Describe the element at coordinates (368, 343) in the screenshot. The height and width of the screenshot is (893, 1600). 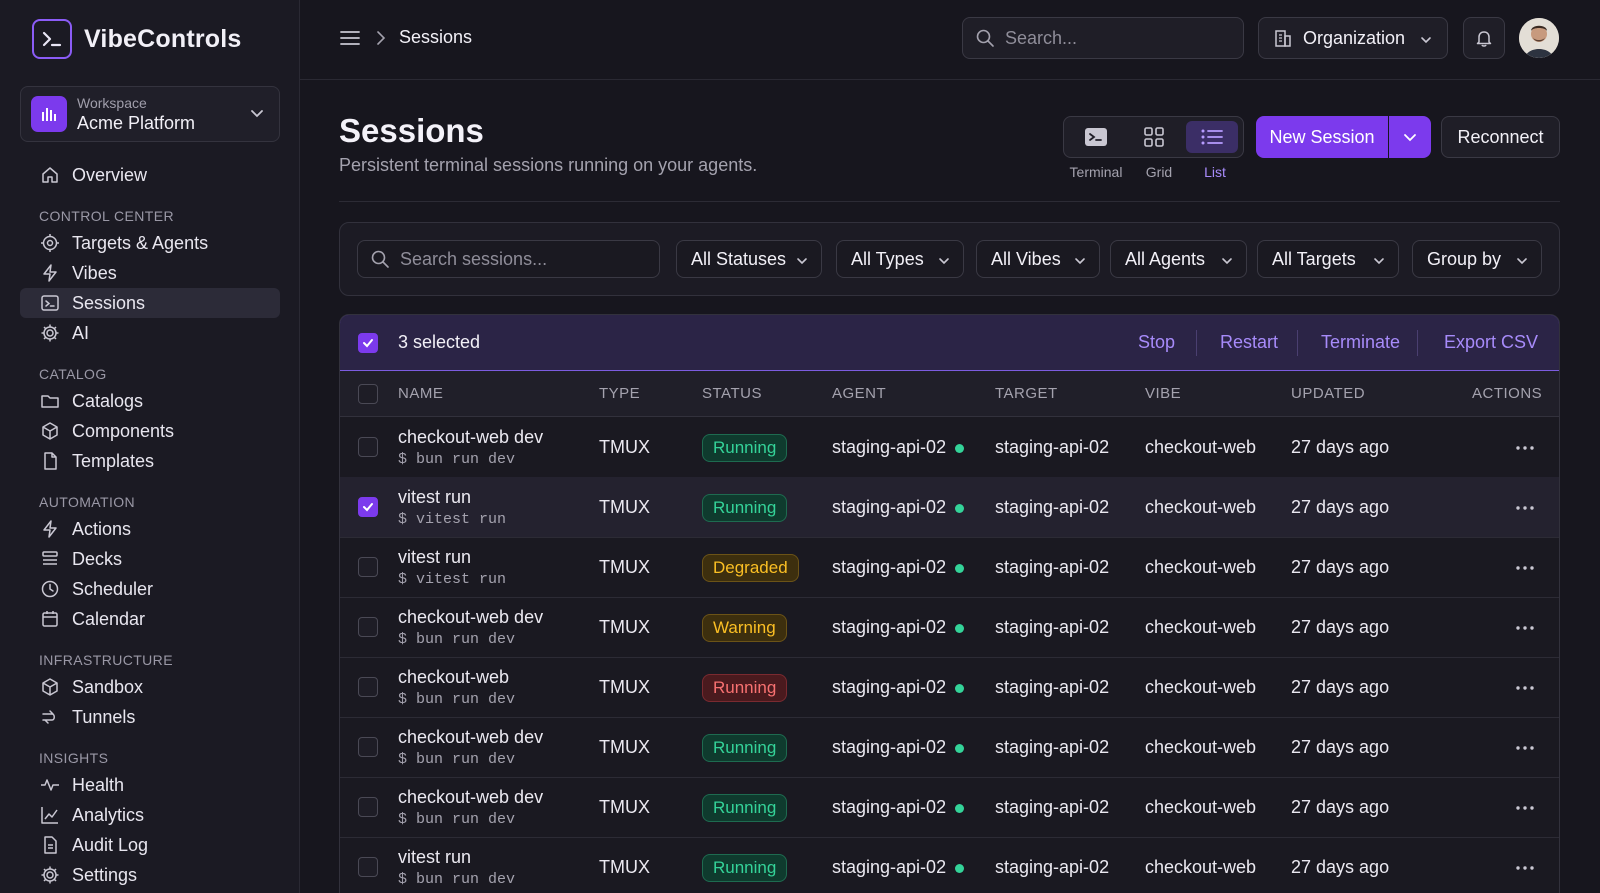
I see `select-all-checkbox` at that location.